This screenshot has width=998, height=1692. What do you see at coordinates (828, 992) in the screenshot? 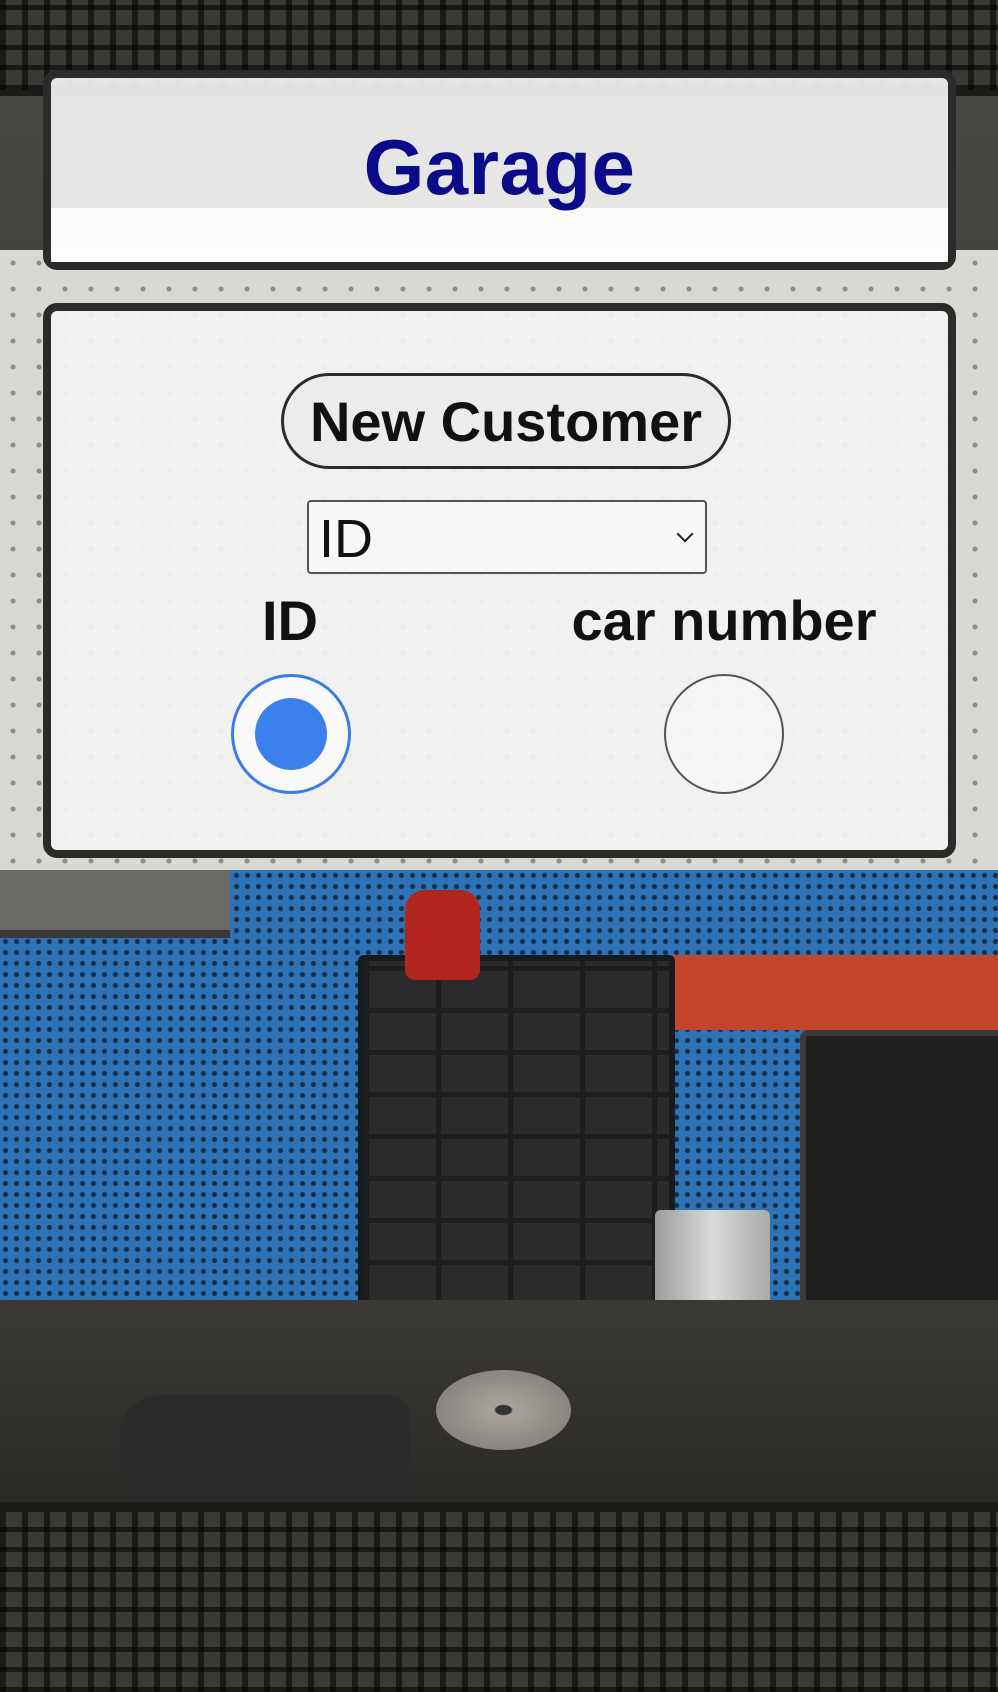
I see `red-tray-decoration` at bounding box center [828, 992].